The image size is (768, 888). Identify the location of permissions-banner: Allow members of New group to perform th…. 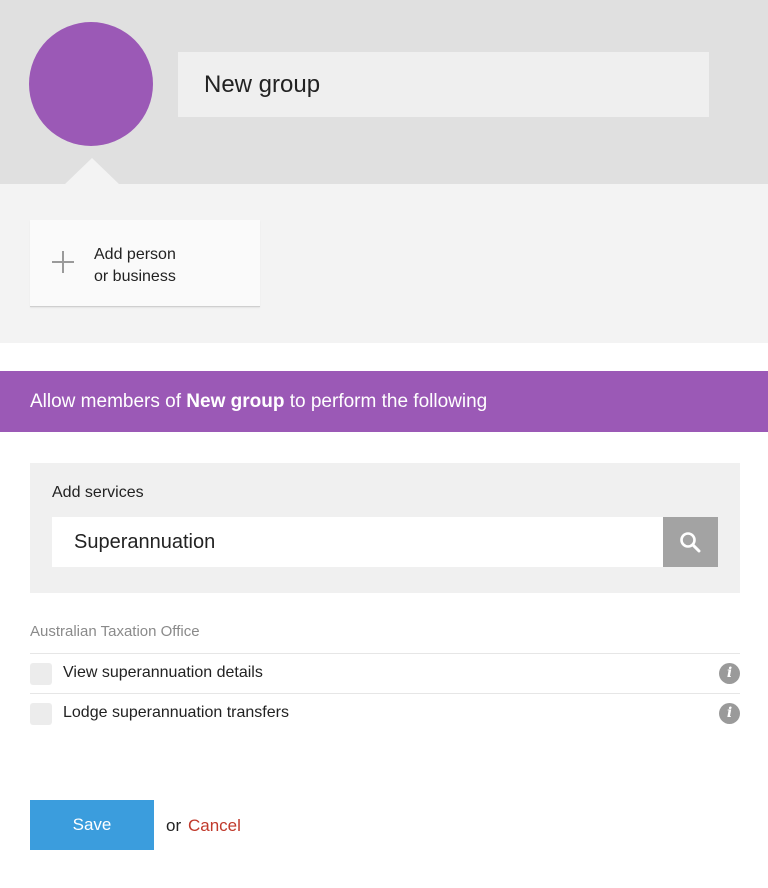
(384, 401).